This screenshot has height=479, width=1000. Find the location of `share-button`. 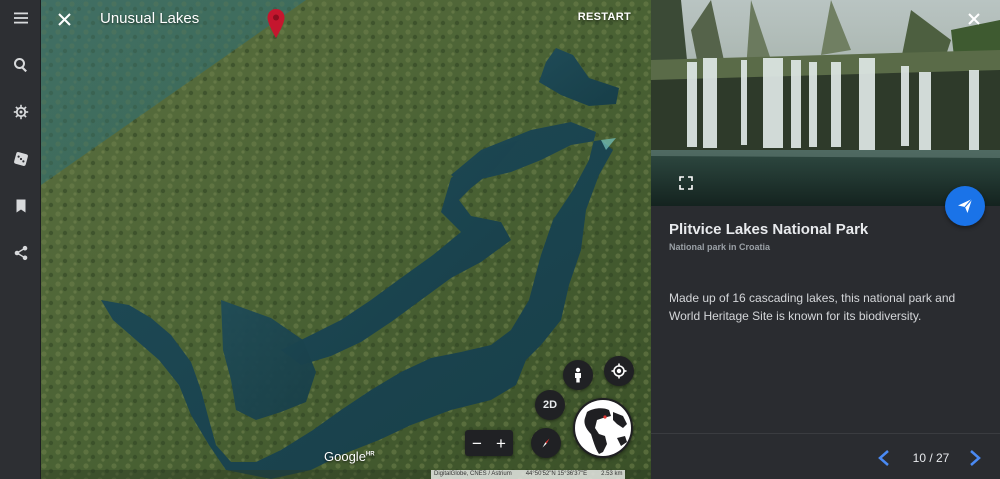

share-button is located at coordinates (20, 253).